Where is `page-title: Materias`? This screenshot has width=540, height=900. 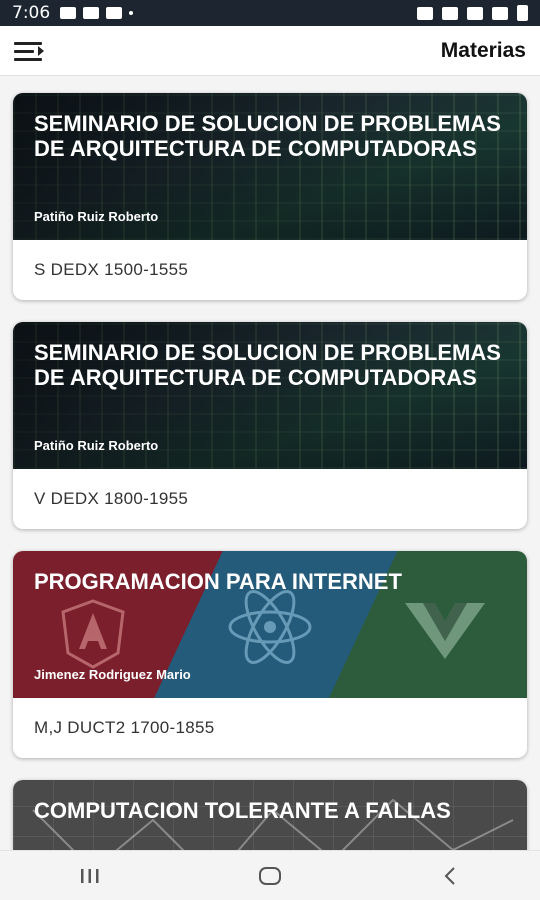 page-title: Materias is located at coordinates (483, 50).